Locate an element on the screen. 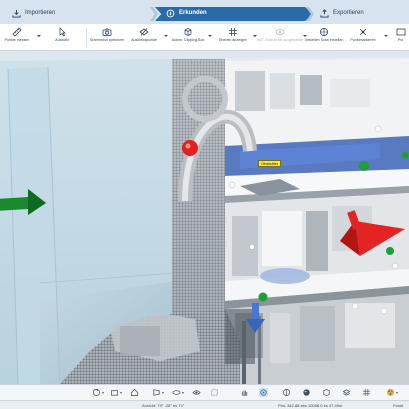  view-angle-readout: Ansicht: 79° -28° bs 74° is located at coordinates (163, 405).